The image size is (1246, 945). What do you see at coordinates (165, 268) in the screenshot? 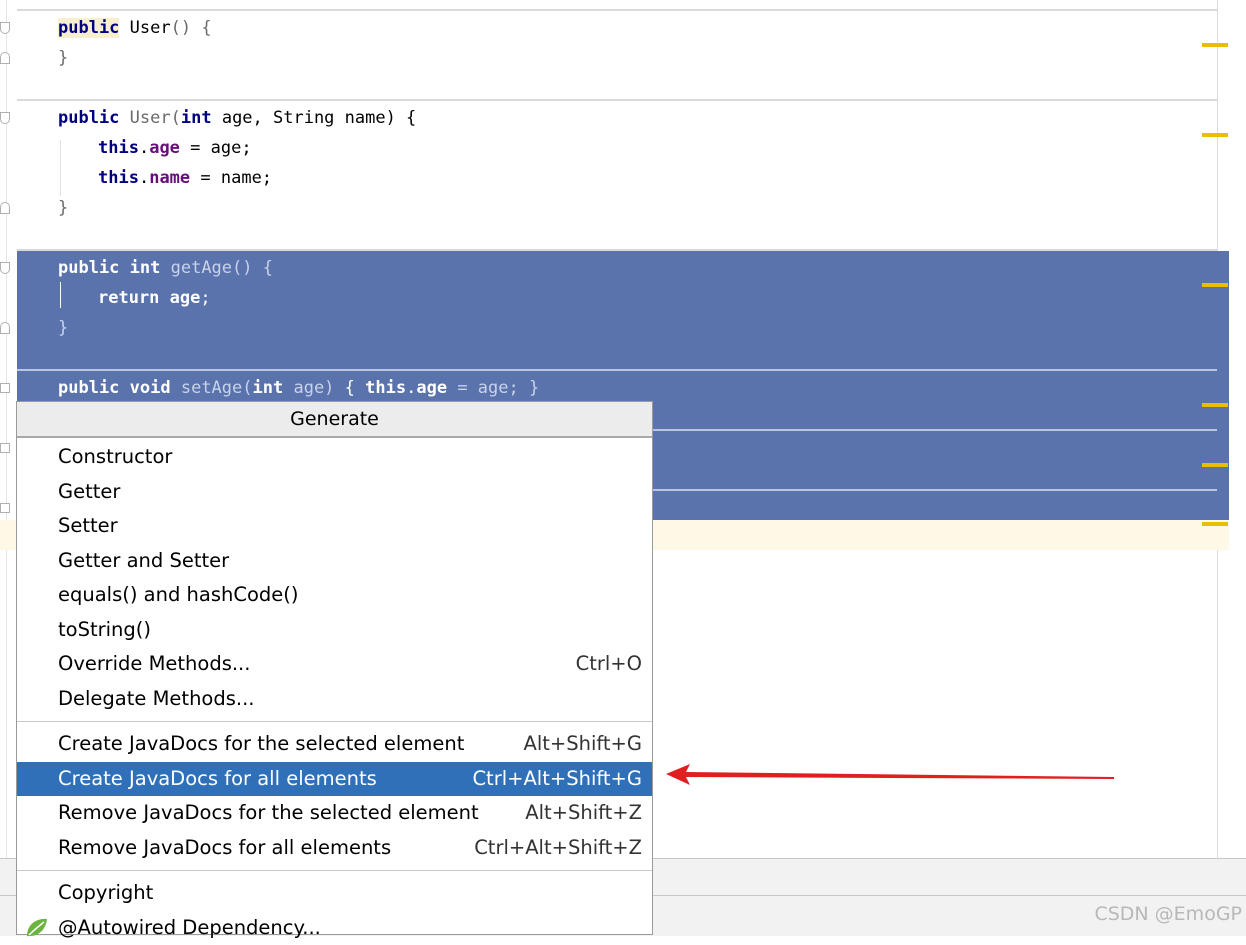
I see `code-line: public int getAge() {` at bounding box center [165, 268].